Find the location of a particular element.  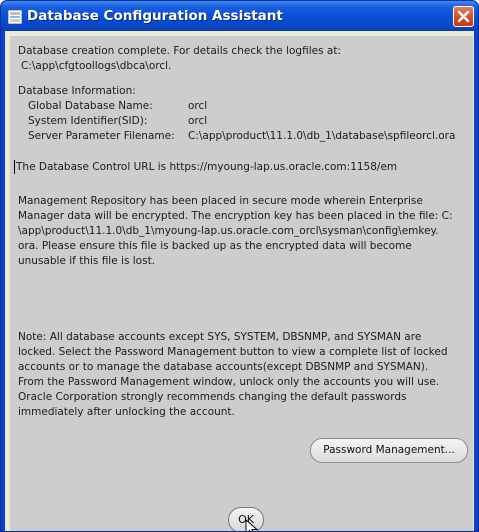

info-value-global-db-name: orcl is located at coordinates (198, 106).